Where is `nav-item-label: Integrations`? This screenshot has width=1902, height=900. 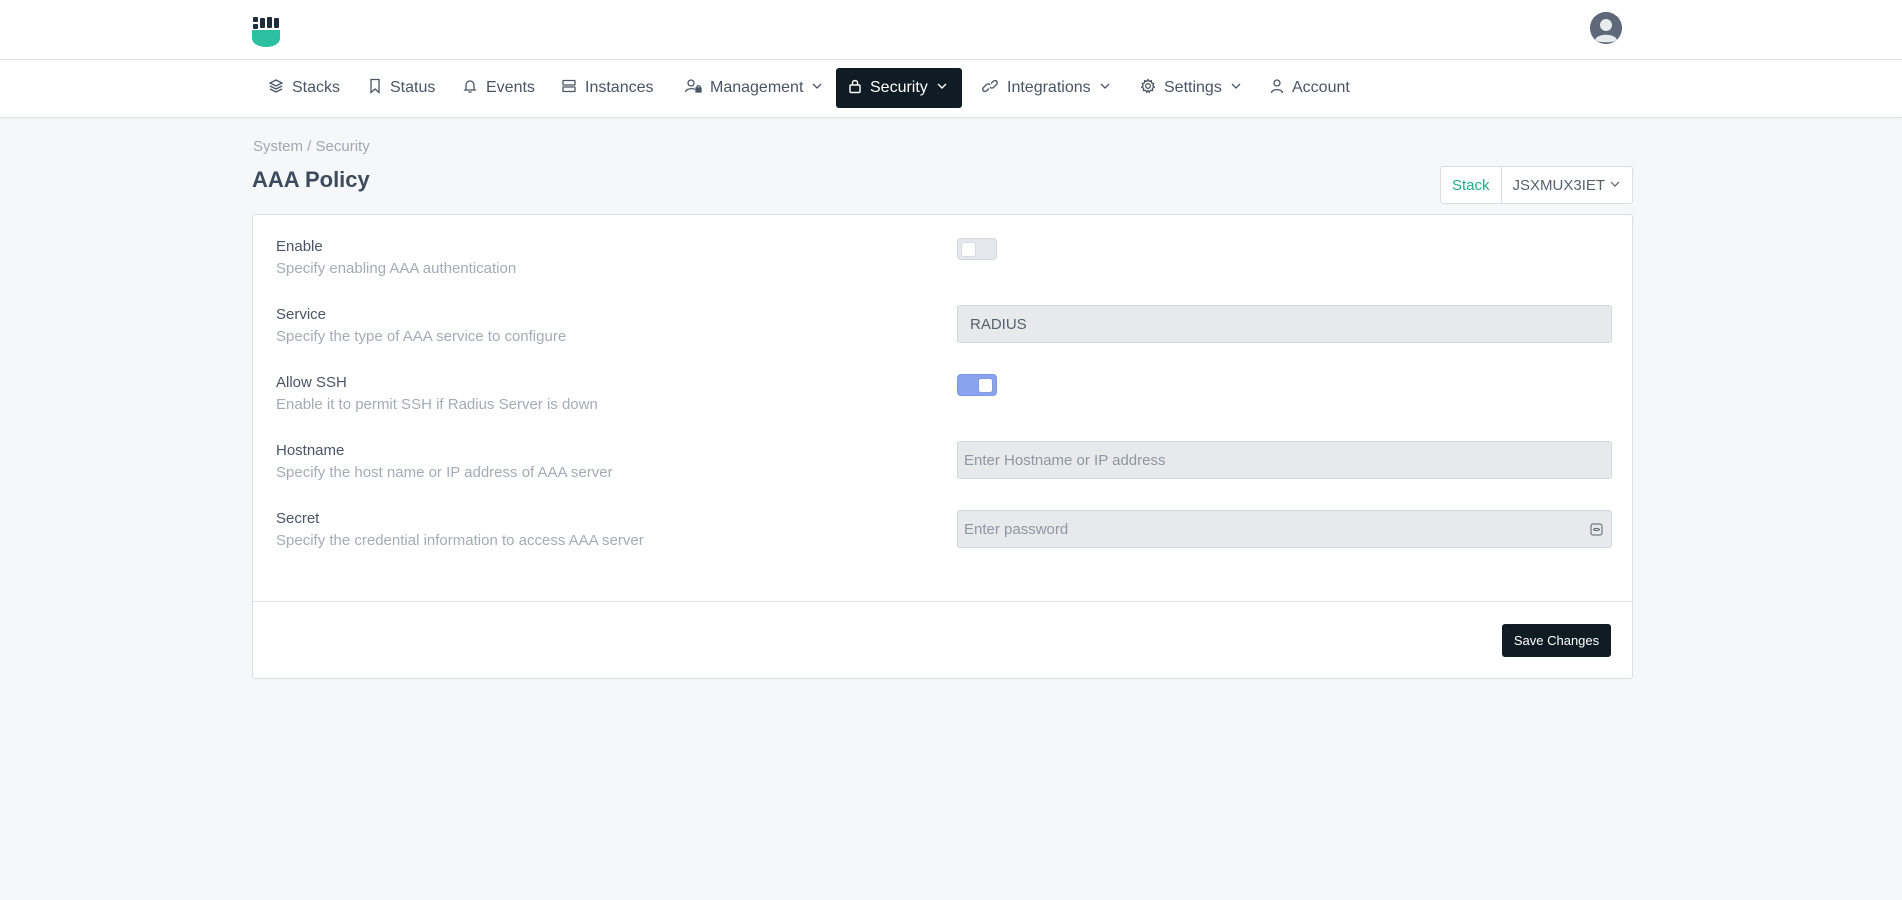
nav-item-label: Integrations is located at coordinates (1049, 87).